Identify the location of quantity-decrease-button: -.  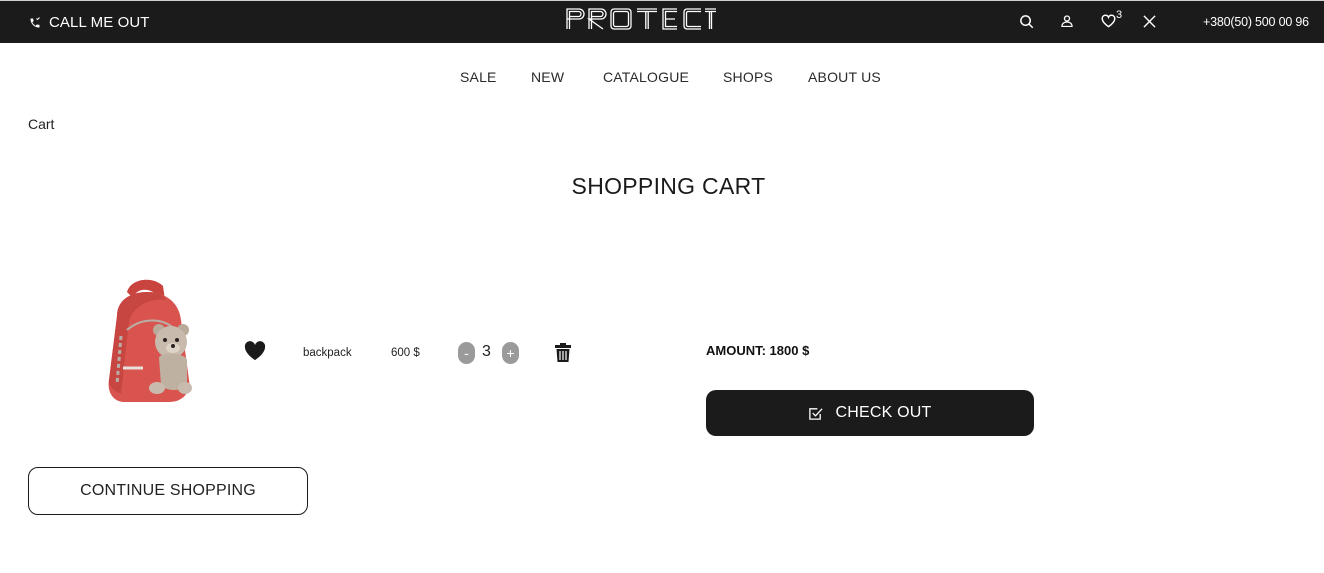
(466, 353).